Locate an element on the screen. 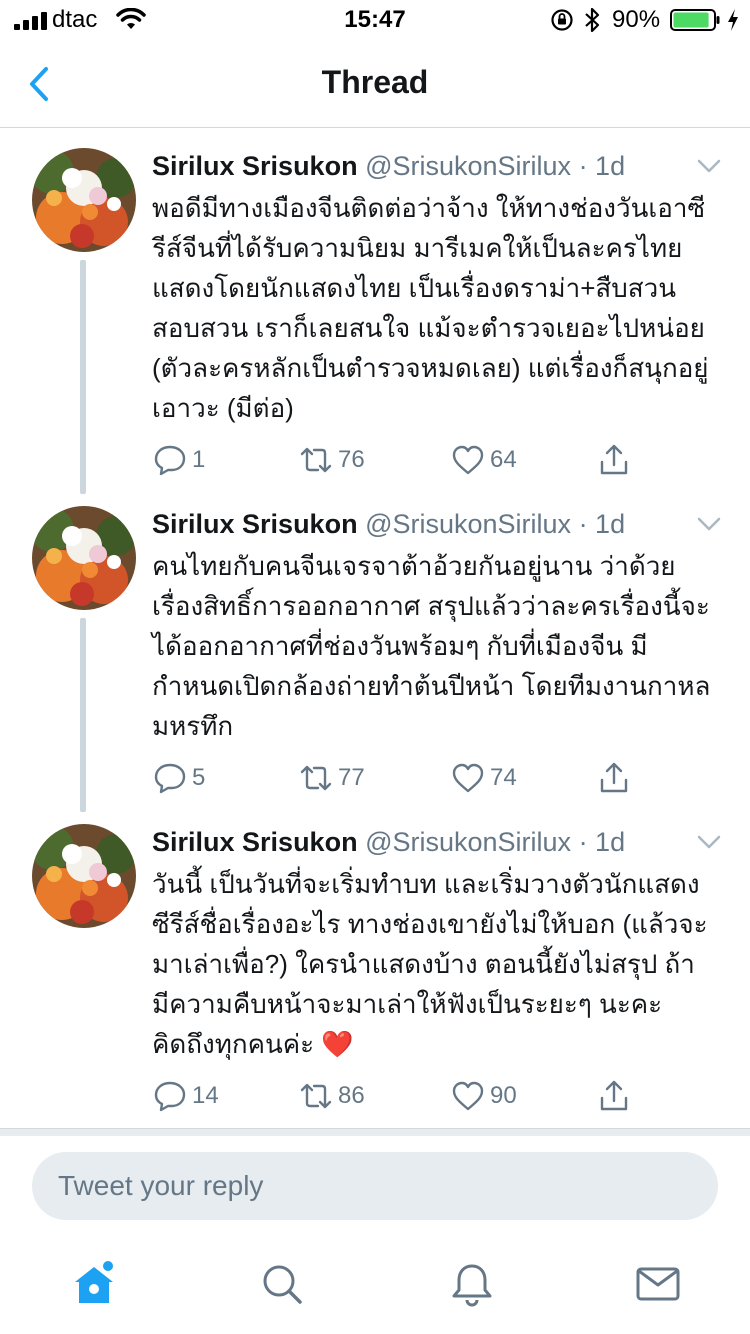  like-count: 90 is located at coordinates (503, 1095).